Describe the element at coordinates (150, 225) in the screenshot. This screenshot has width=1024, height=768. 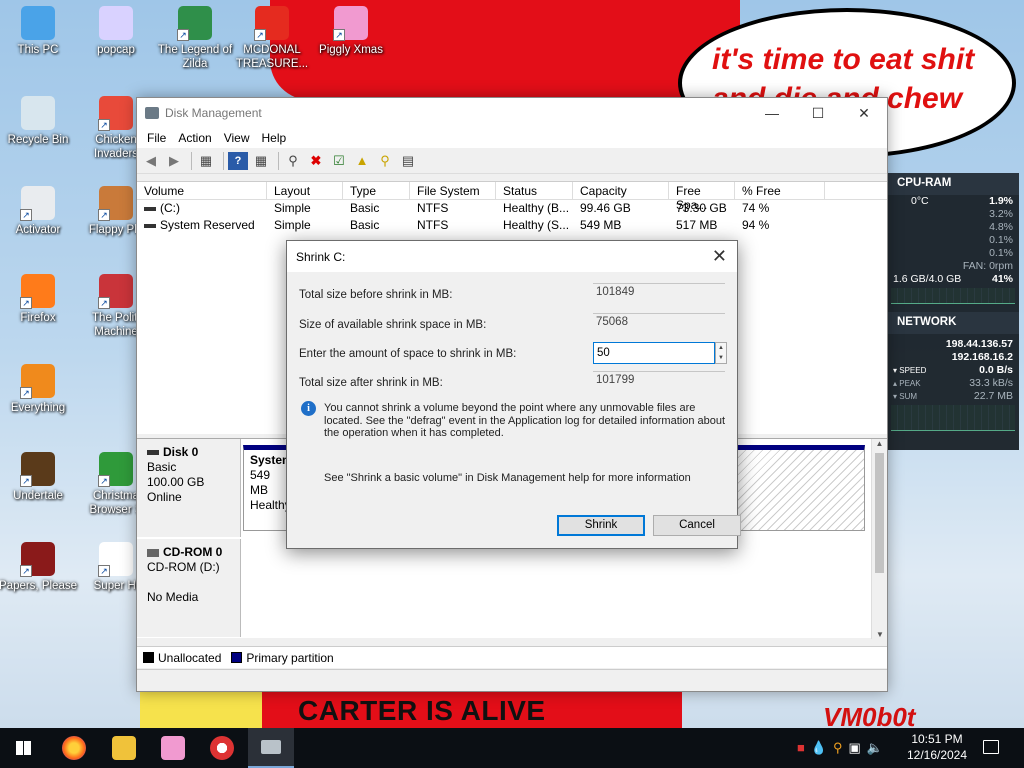
I see `volume-drive-icon` at that location.